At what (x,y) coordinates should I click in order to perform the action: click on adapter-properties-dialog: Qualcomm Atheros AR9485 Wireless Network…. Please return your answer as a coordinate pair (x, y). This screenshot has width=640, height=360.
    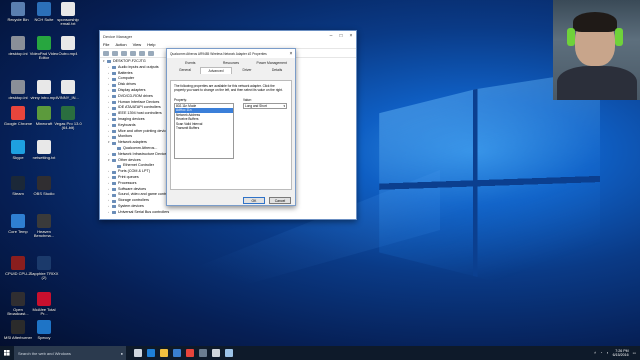
    Looking at the image, I should click on (231, 127).